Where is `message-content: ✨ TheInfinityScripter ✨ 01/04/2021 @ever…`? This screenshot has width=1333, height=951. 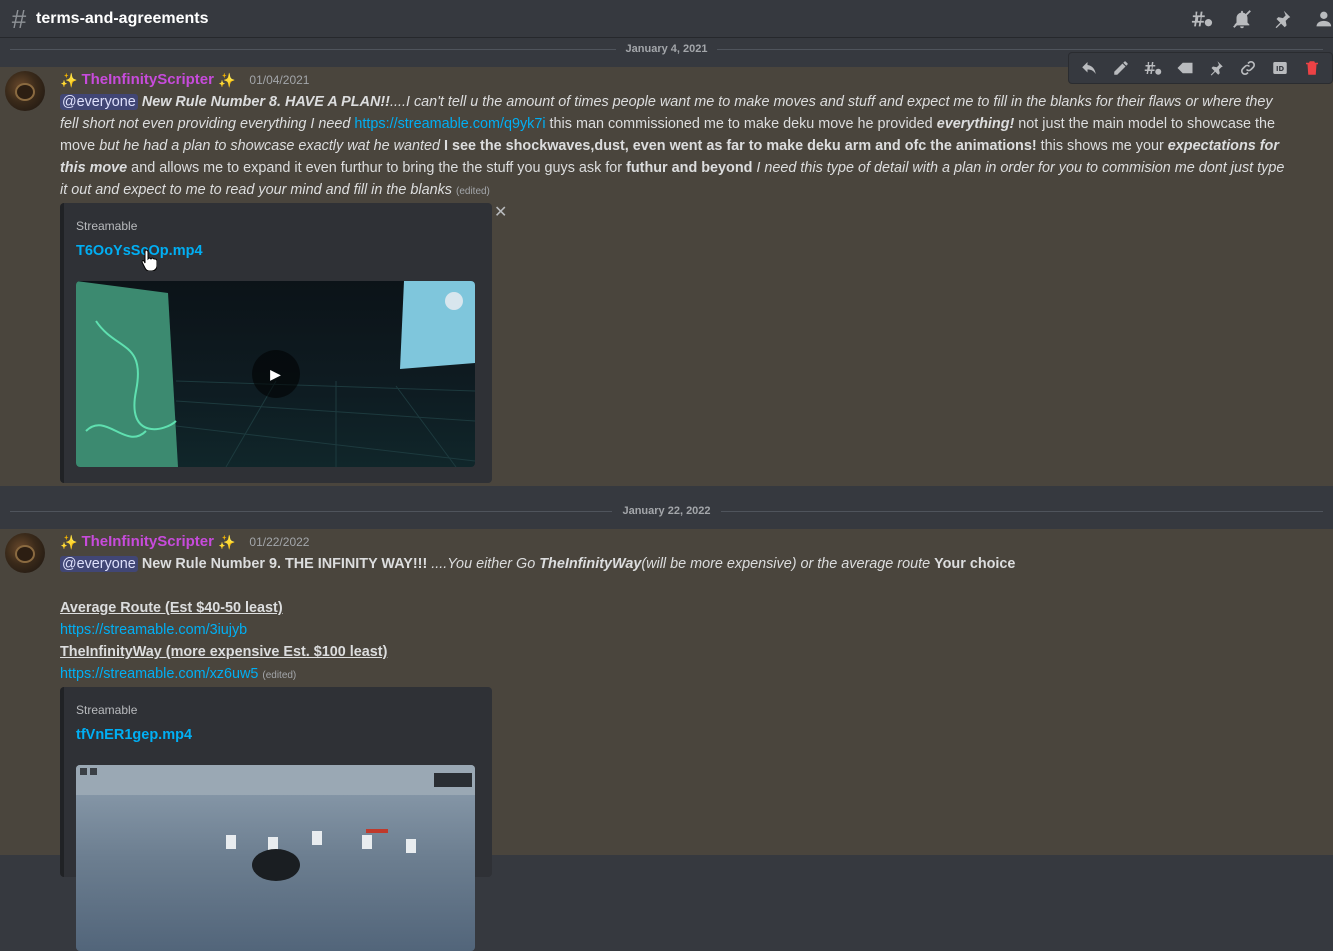
message-content: ✨ TheInfinityScripter ✨ 01/04/2021 @ever… is located at coordinates (674, 136).